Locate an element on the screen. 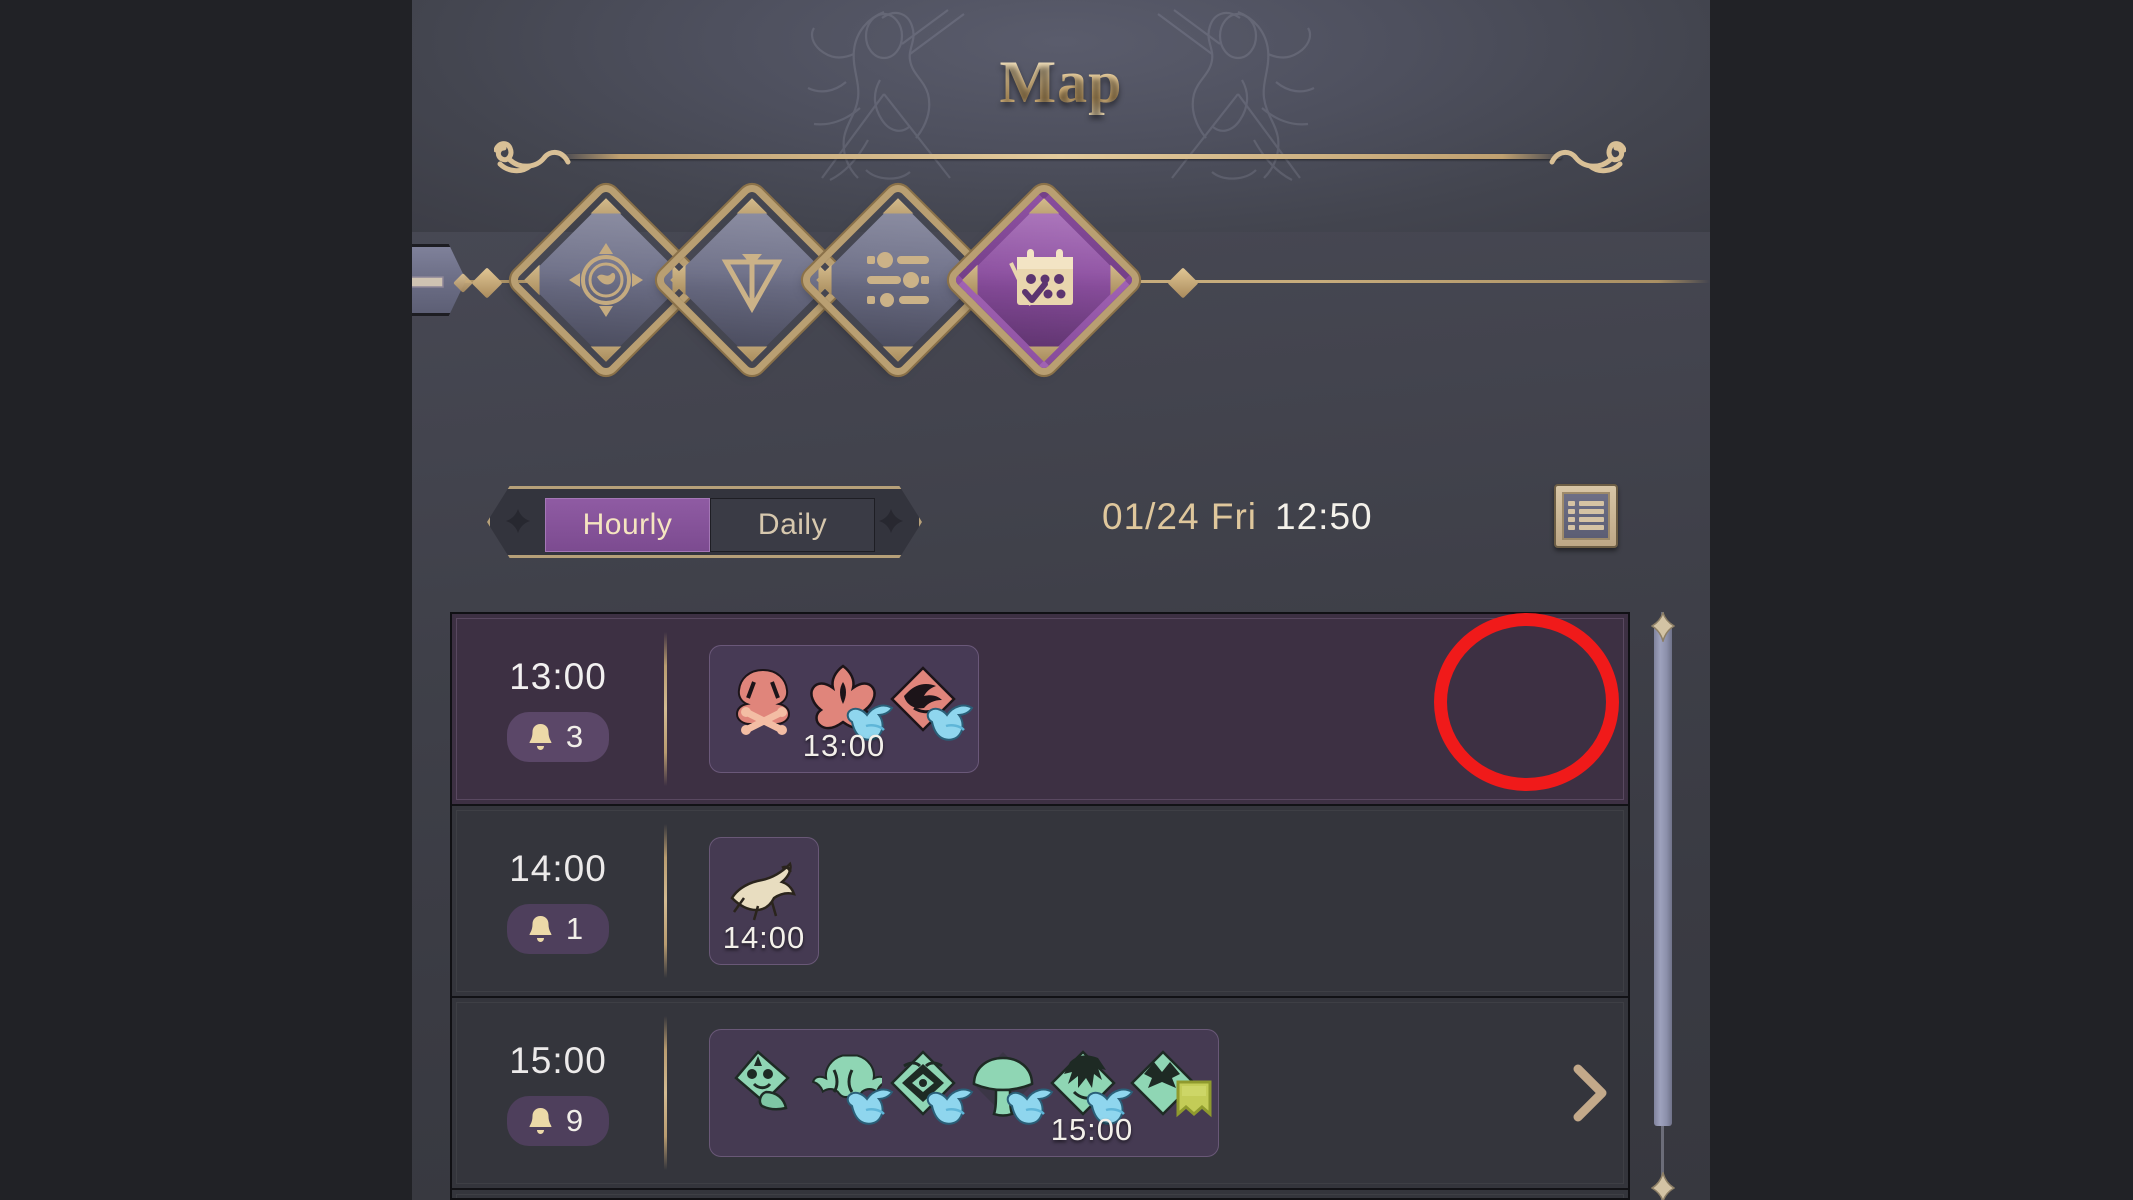 This screenshot has width=2133, height=1200. row-alert-badge: 9 is located at coordinates (558, 1121).